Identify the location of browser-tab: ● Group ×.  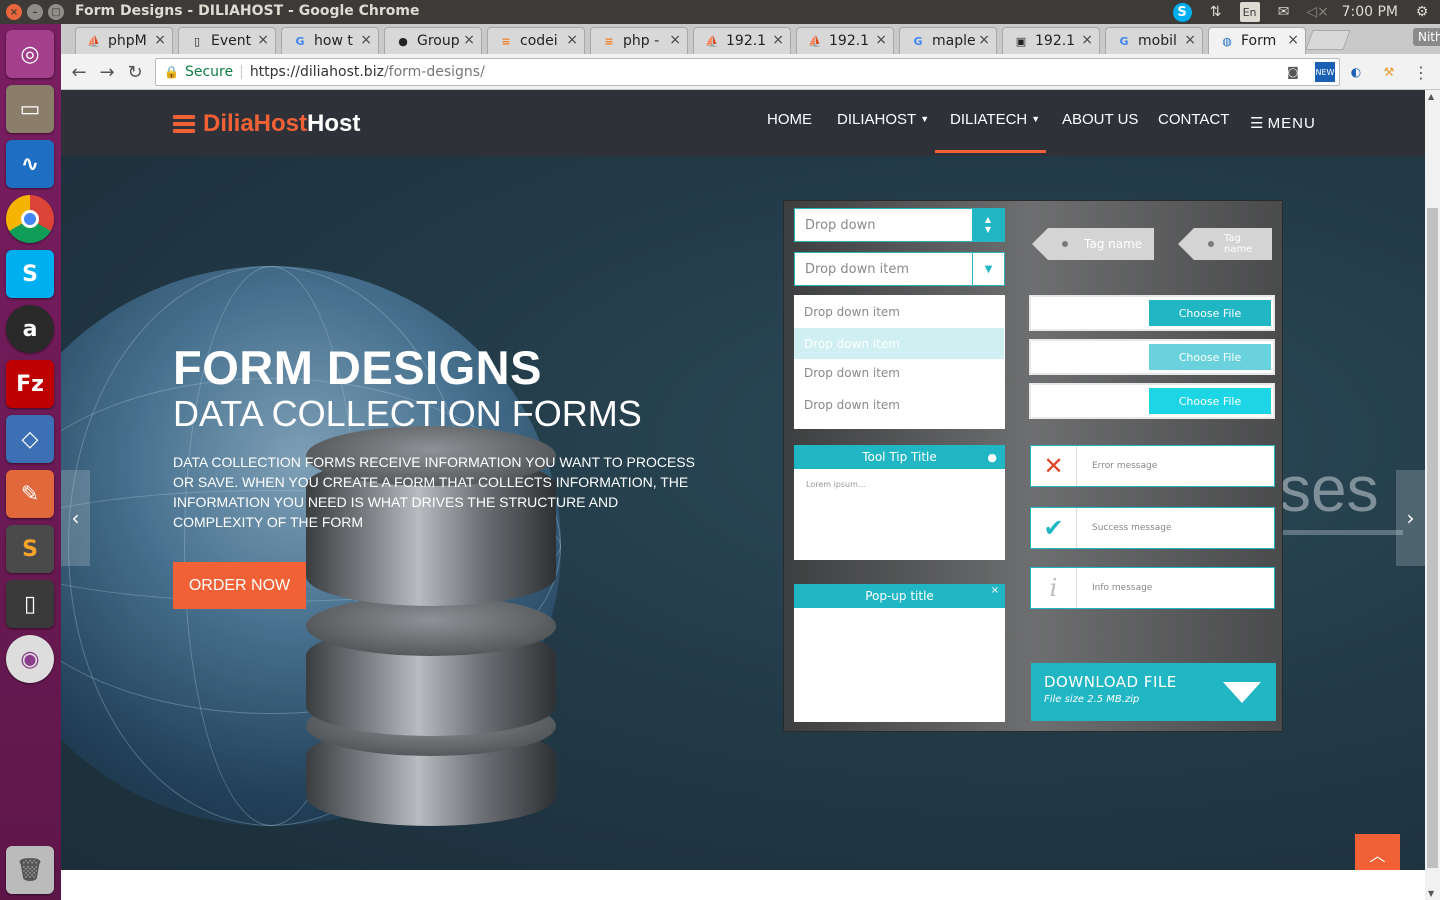
(433, 40).